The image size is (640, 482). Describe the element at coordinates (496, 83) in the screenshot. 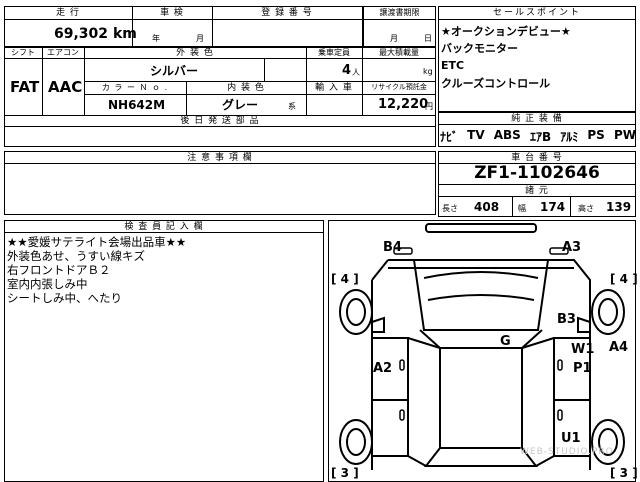

I see `sales-point-line: クルーズコントロール` at that location.